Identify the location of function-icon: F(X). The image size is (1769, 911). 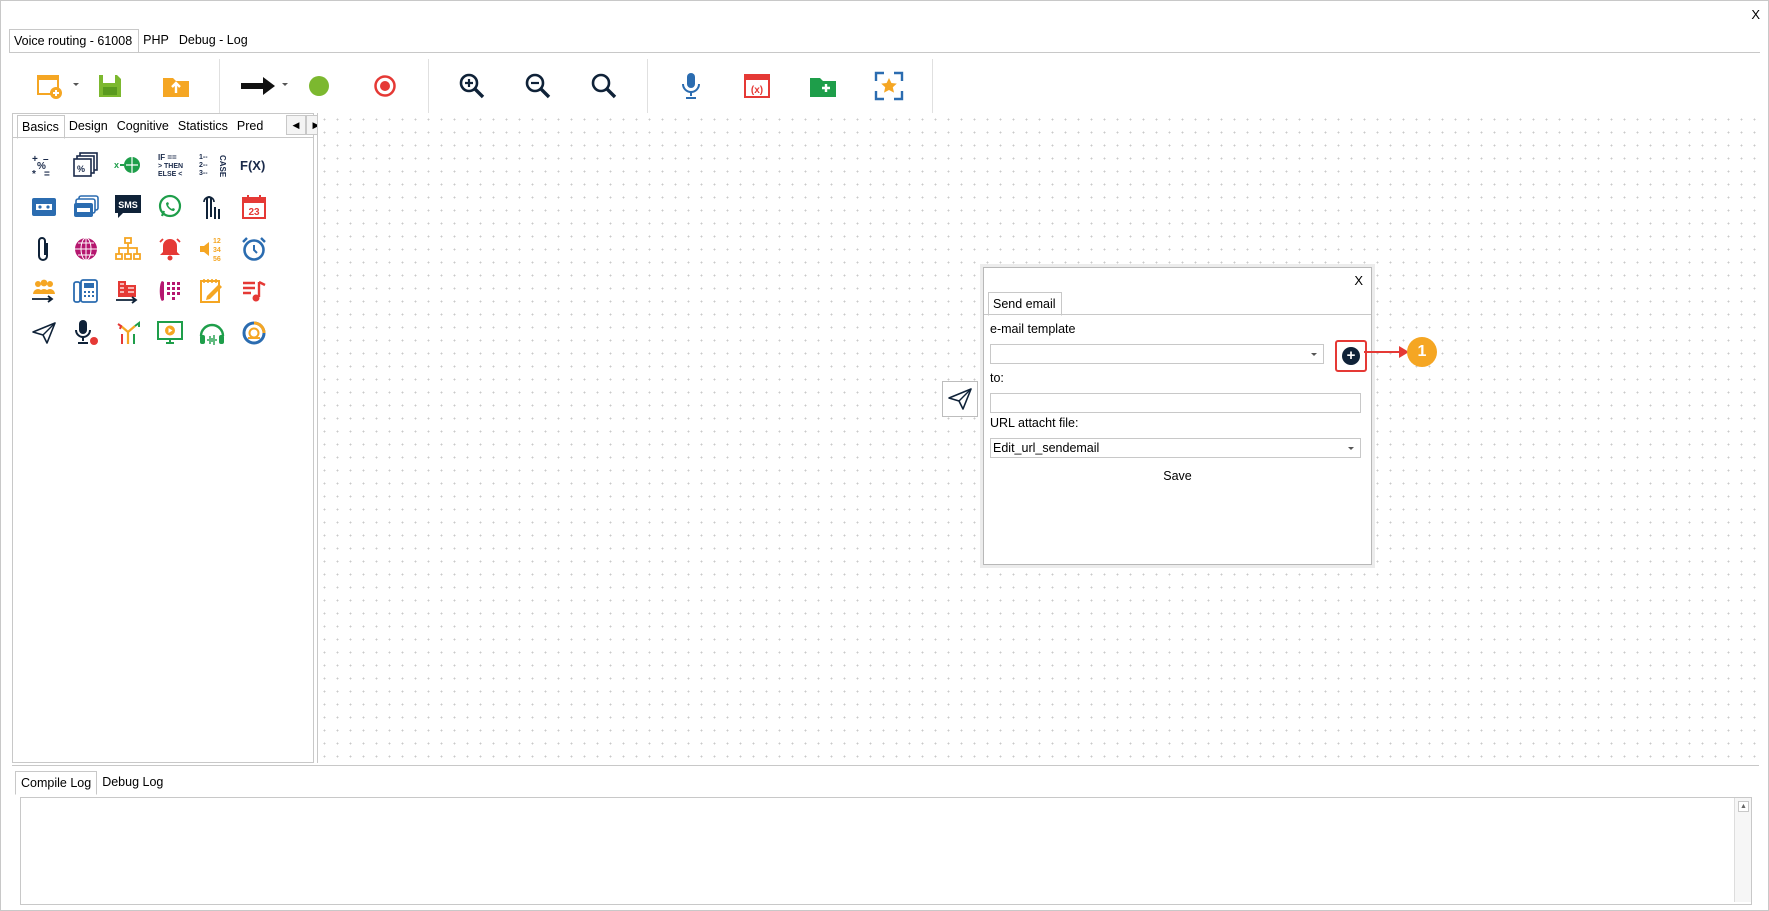
(254, 165).